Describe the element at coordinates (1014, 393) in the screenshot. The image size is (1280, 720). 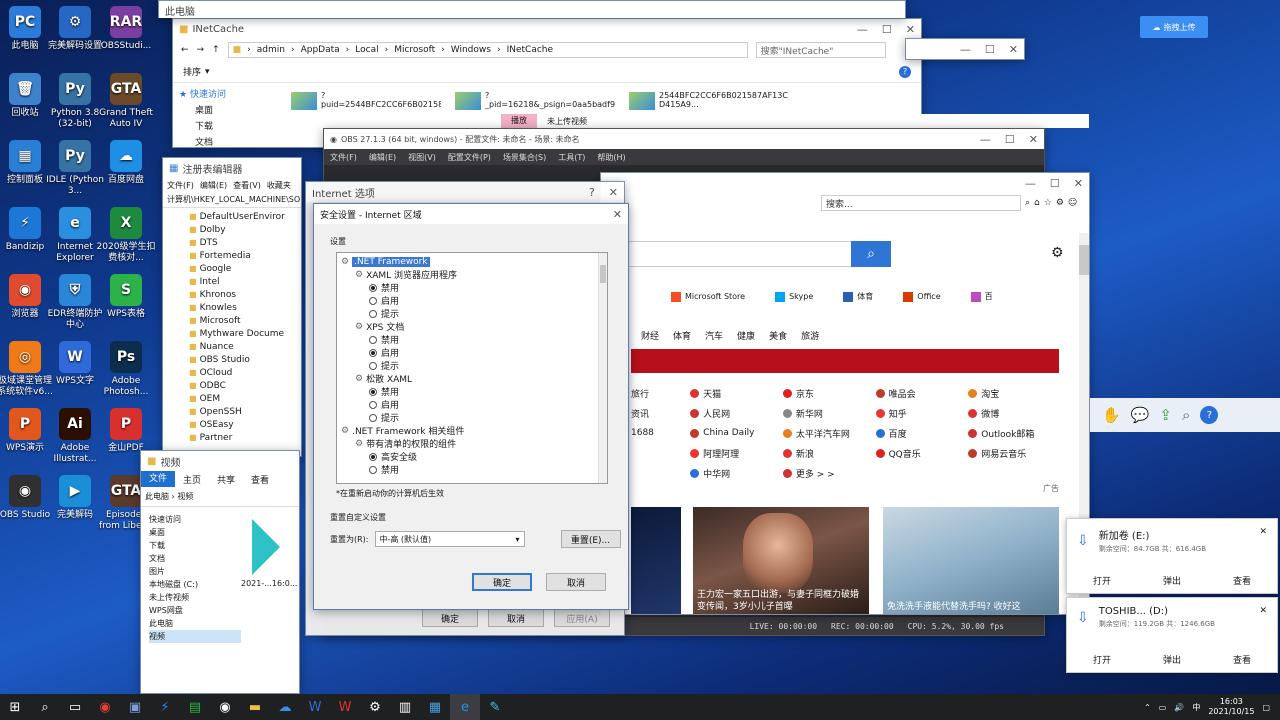
I see `site-link: 淘宝` at that location.